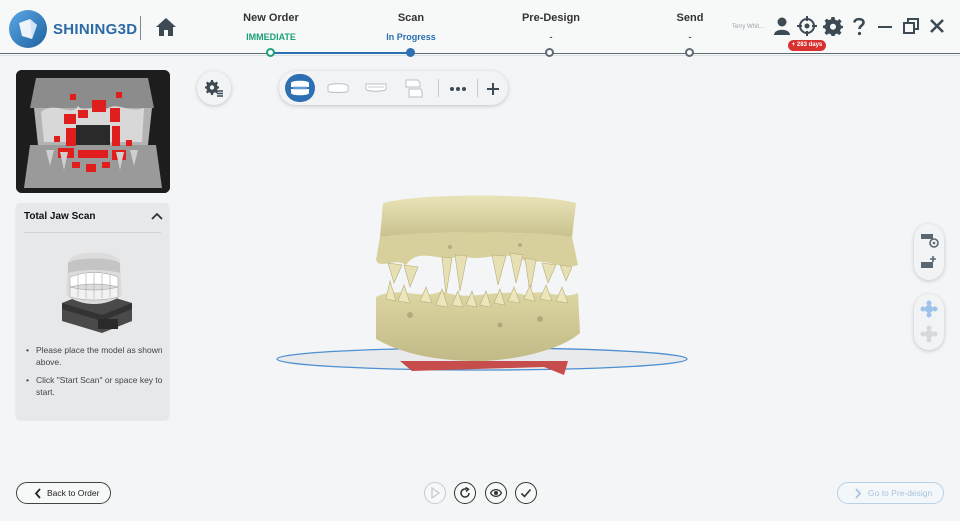 This screenshot has width=960, height=521. What do you see at coordinates (858, 493) in the screenshot?
I see `chevron-right-icon` at bounding box center [858, 493].